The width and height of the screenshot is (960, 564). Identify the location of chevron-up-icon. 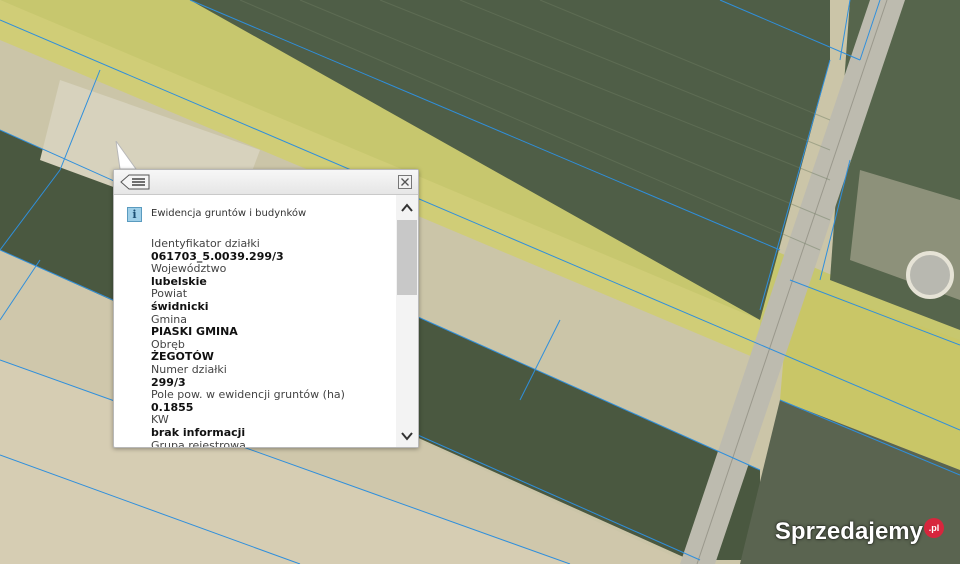
(407, 208).